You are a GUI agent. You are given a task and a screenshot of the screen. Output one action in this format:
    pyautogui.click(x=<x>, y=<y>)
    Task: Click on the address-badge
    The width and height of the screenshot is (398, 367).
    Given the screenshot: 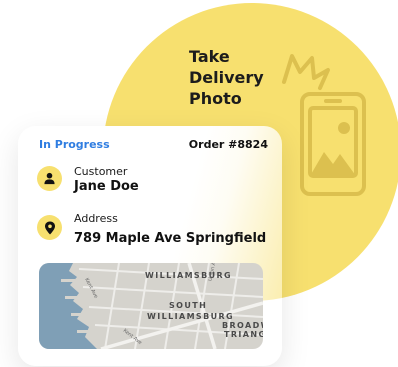 What is the action you would take?
    pyautogui.click(x=49, y=227)
    